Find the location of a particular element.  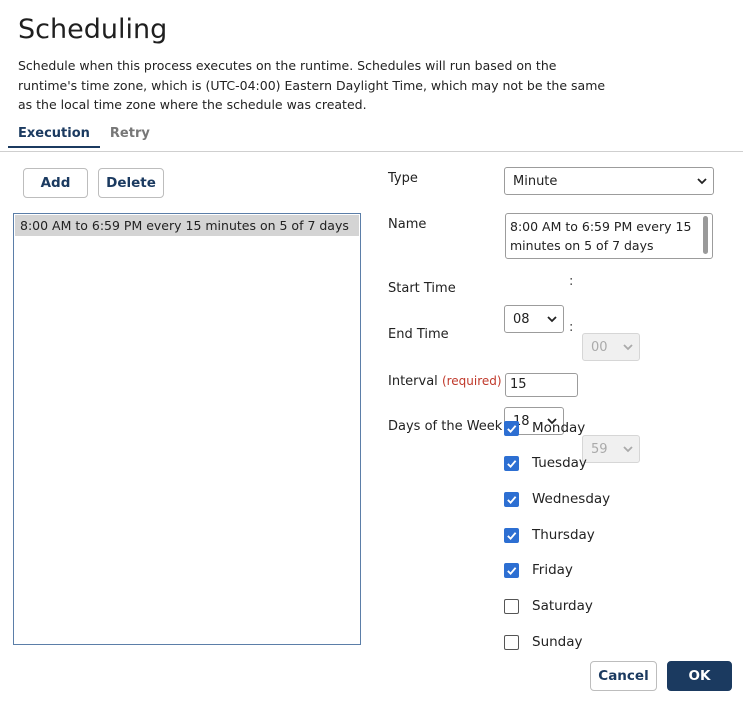

ok-button: OK is located at coordinates (699, 676).